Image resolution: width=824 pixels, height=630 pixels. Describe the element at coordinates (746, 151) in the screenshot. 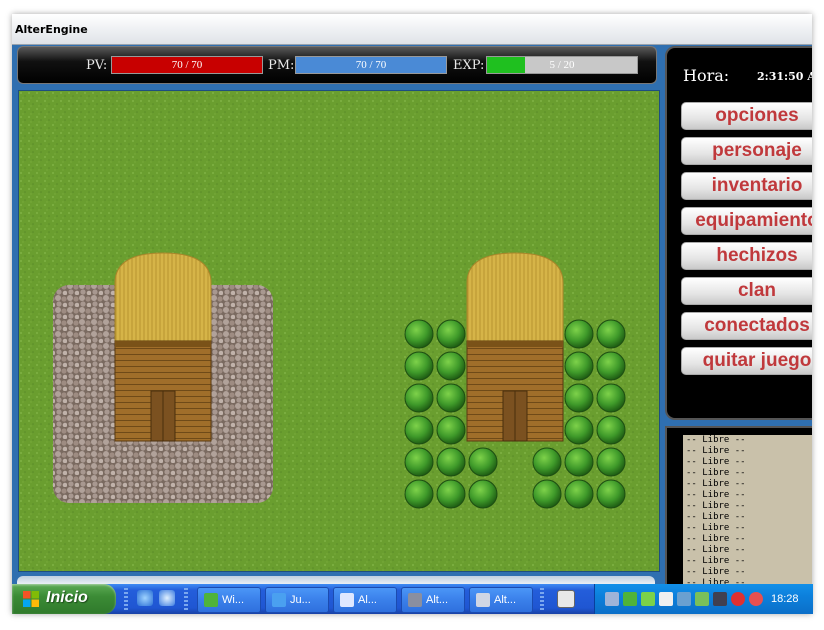

I see `menu-button-personaje: personaje` at that location.